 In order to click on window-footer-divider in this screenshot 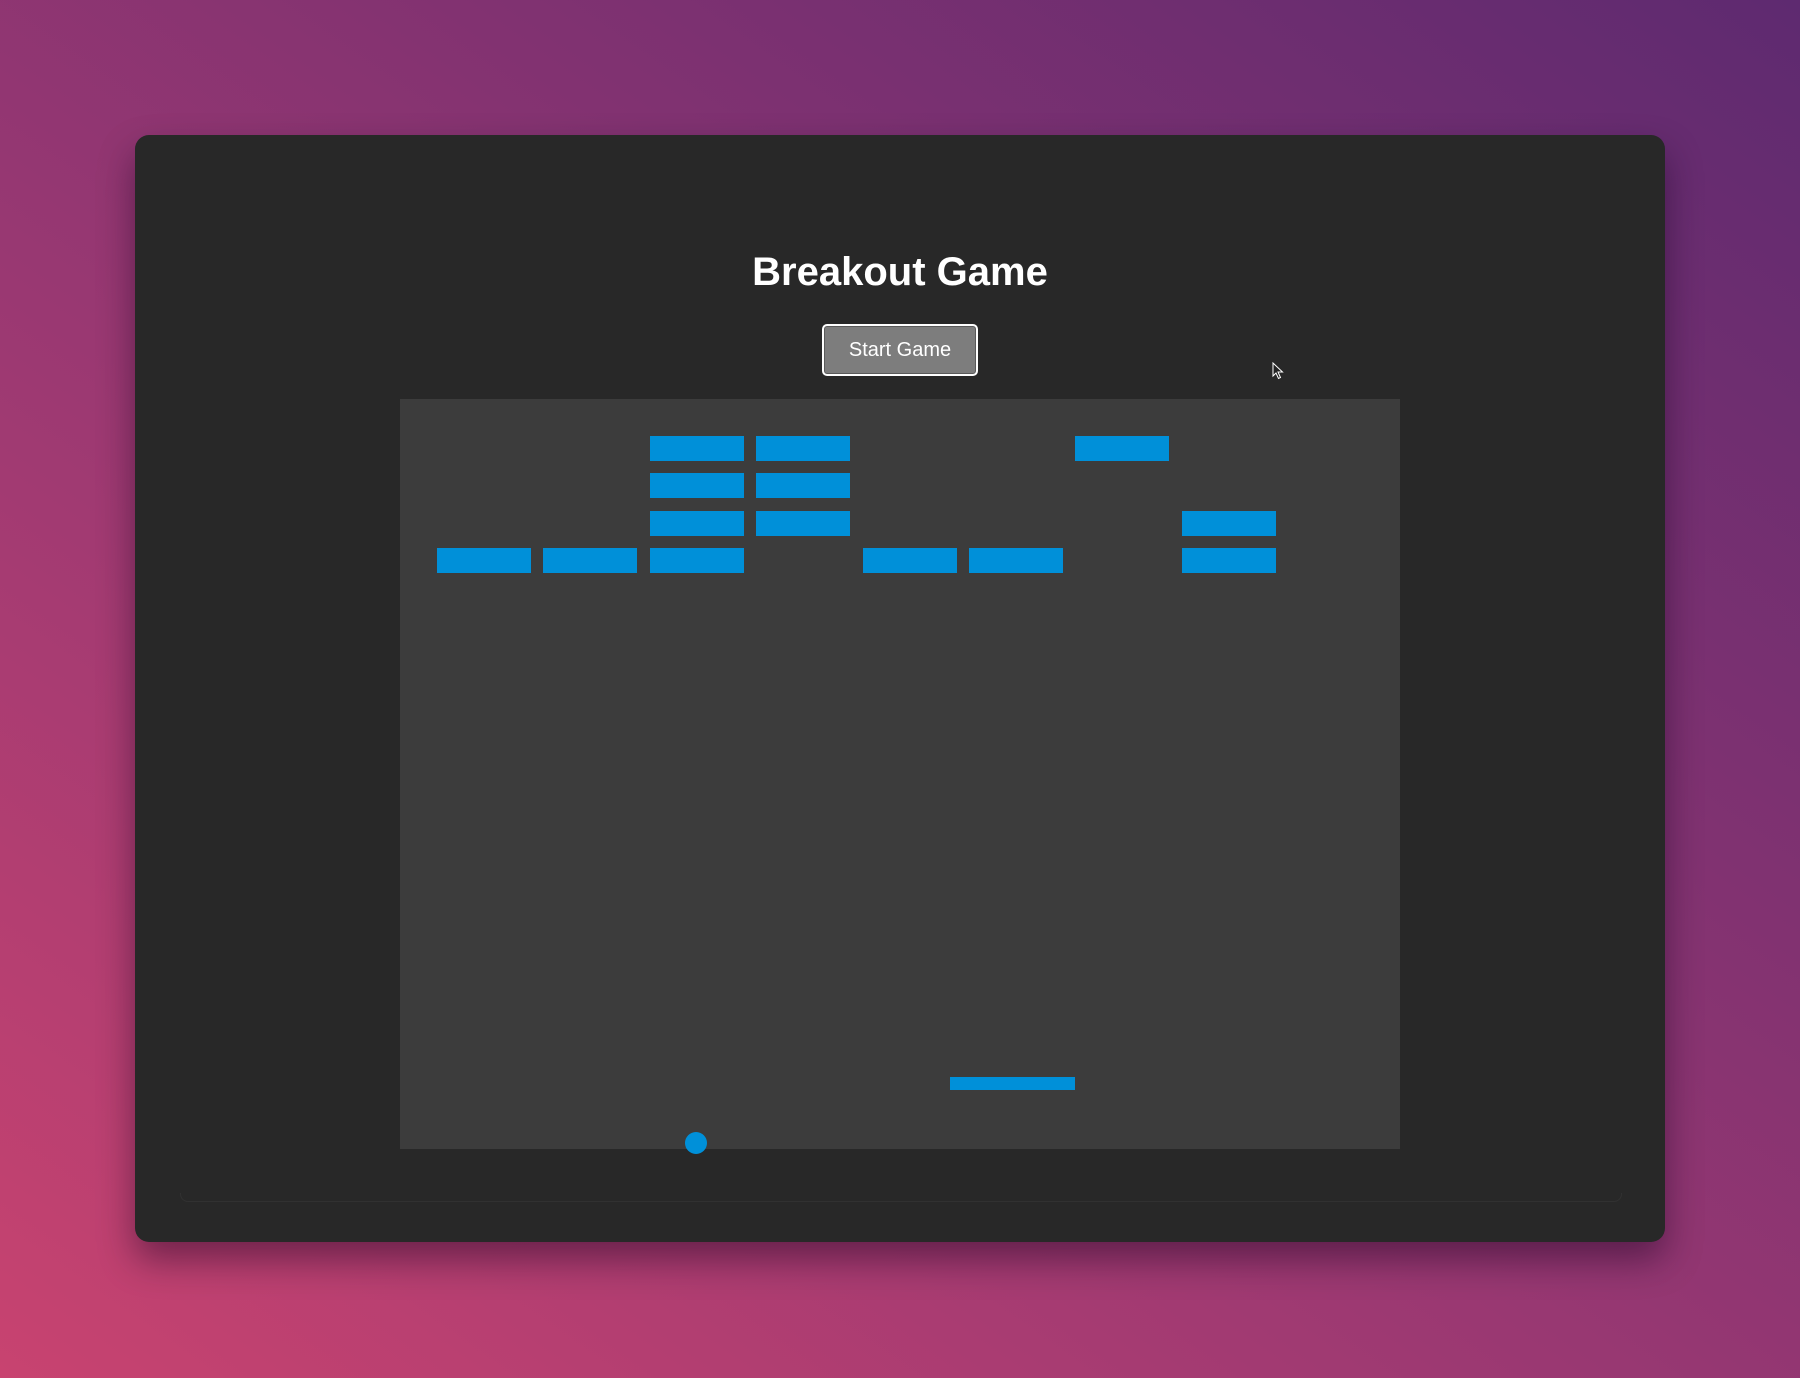, I will do `click(901, 1197)`.